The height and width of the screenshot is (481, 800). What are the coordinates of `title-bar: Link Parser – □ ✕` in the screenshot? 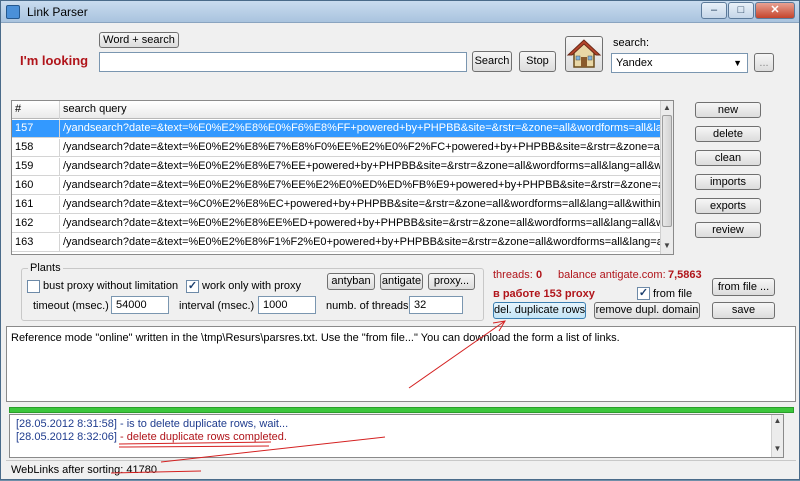 It's located at (400, 12).